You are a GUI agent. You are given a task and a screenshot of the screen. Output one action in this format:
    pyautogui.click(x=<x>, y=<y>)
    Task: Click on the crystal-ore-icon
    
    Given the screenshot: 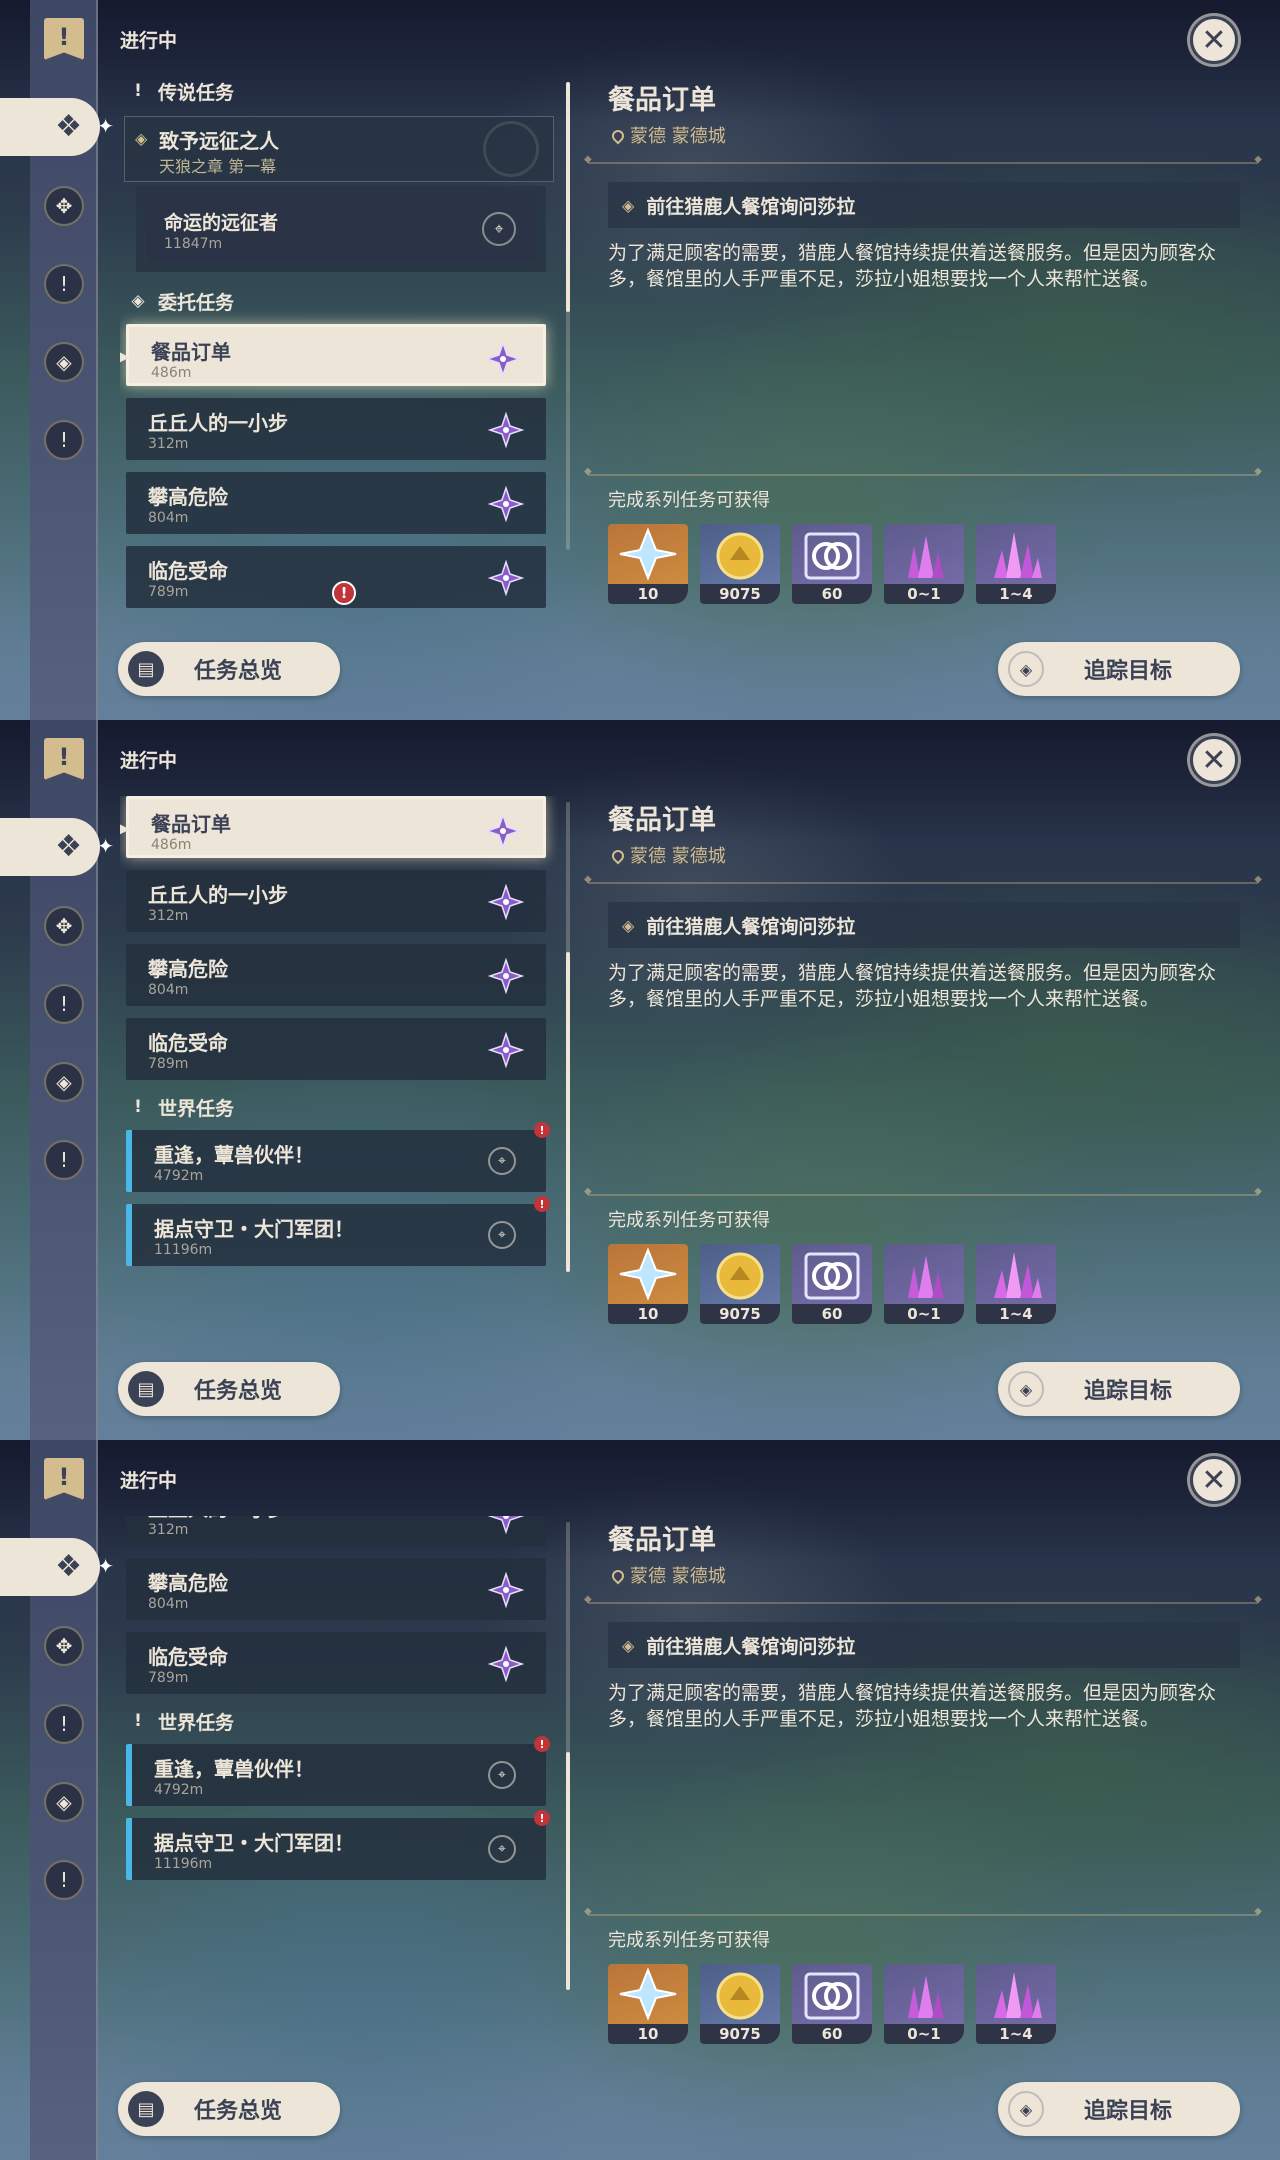 What is the action you would take?
    pyautogui.click(x=926, y=1997)
    